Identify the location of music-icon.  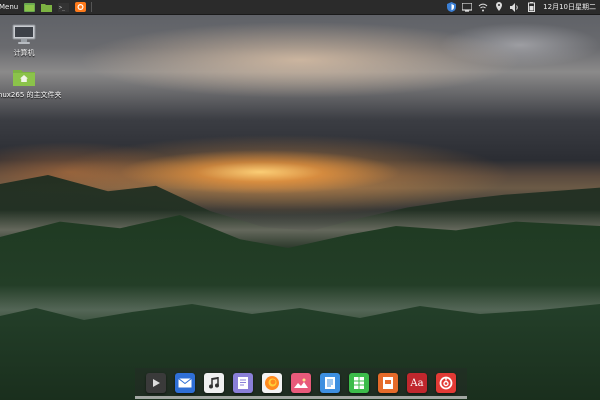
(214, 383).